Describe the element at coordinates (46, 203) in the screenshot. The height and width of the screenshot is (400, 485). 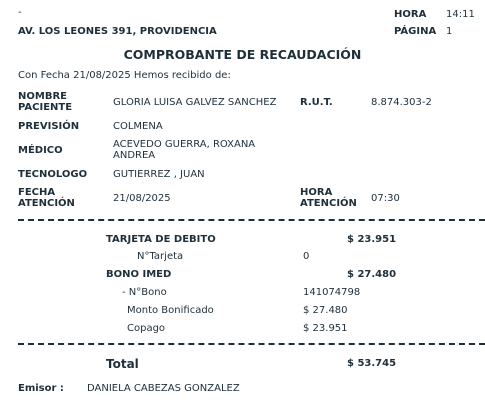
I see `fecha-atencion-label-2: ATENCIÓN` at that location.